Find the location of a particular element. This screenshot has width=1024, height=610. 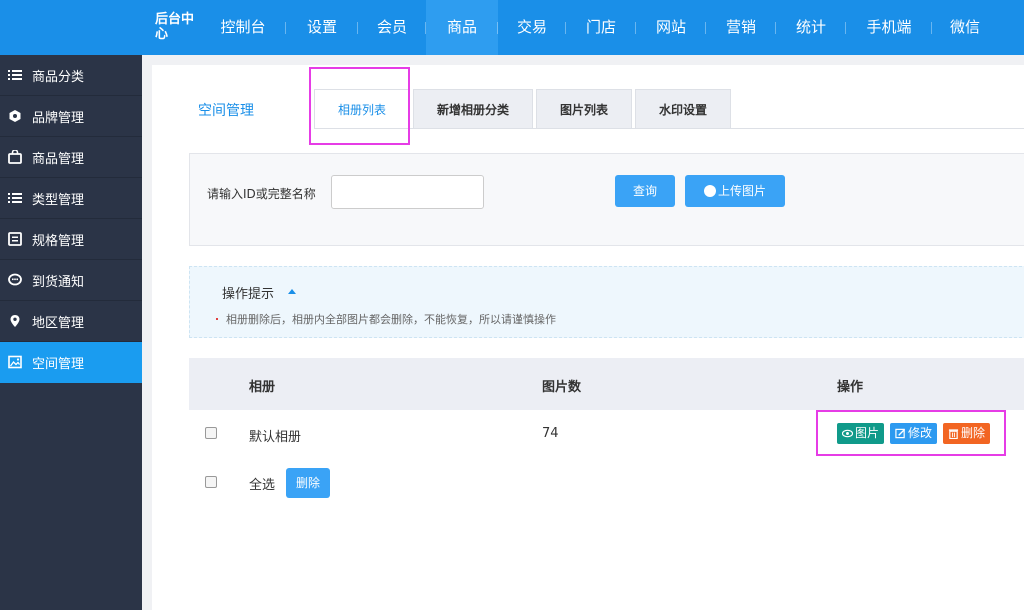

tab-bar: 相册列表 新增相册分类 图片列表 水印设置 is located at coordinates (524, 109).